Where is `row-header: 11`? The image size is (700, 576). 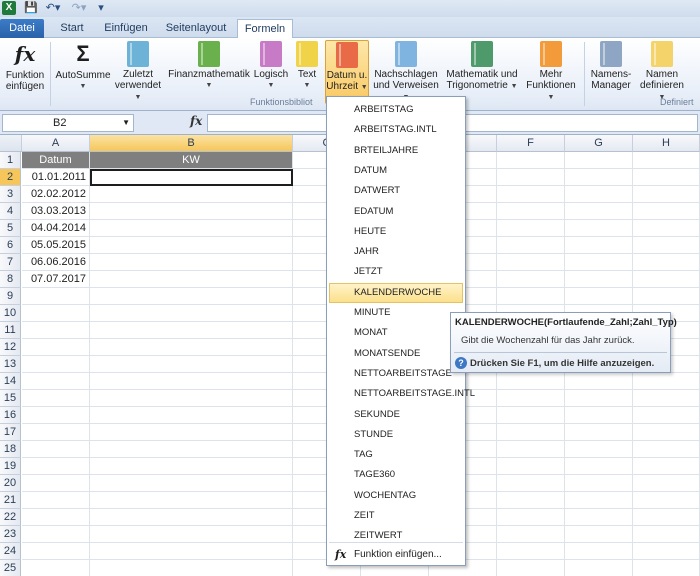
row-header: 11 is located at coordinates (10, 330).